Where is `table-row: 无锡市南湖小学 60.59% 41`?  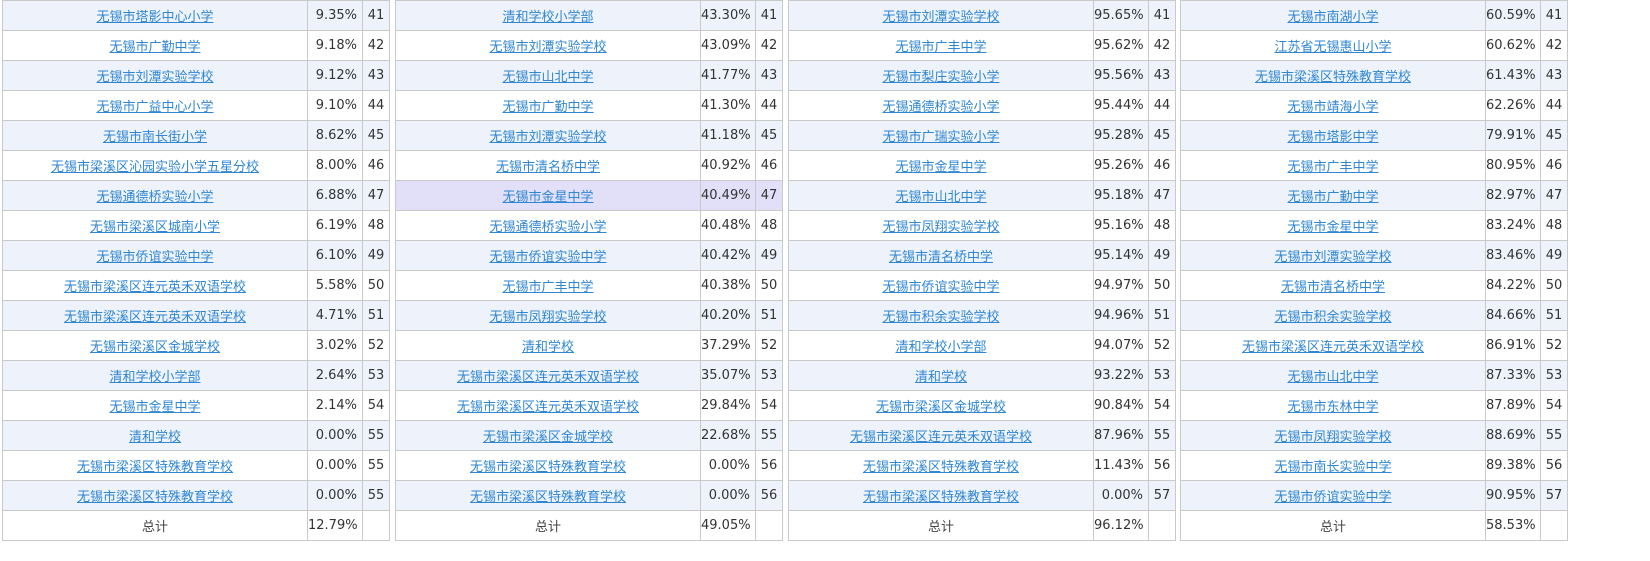
table-row: 无锡市南湖小学 60.59% 41 is located at coordinates (1374, 15).